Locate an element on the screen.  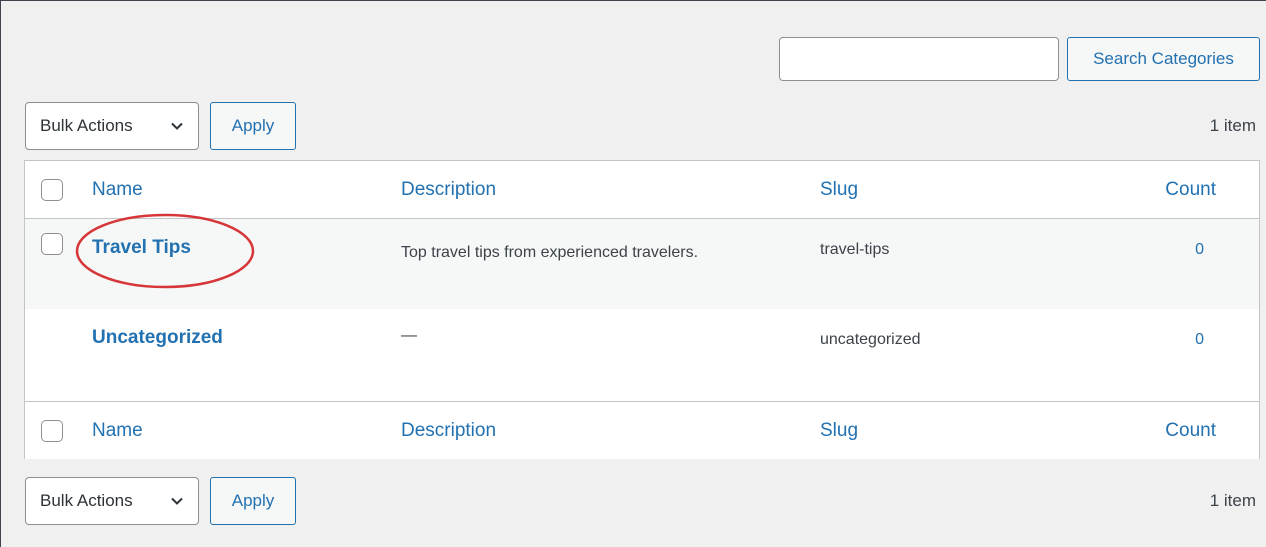
category-name-link: Uncategorized is located at coordinates (157, 338).